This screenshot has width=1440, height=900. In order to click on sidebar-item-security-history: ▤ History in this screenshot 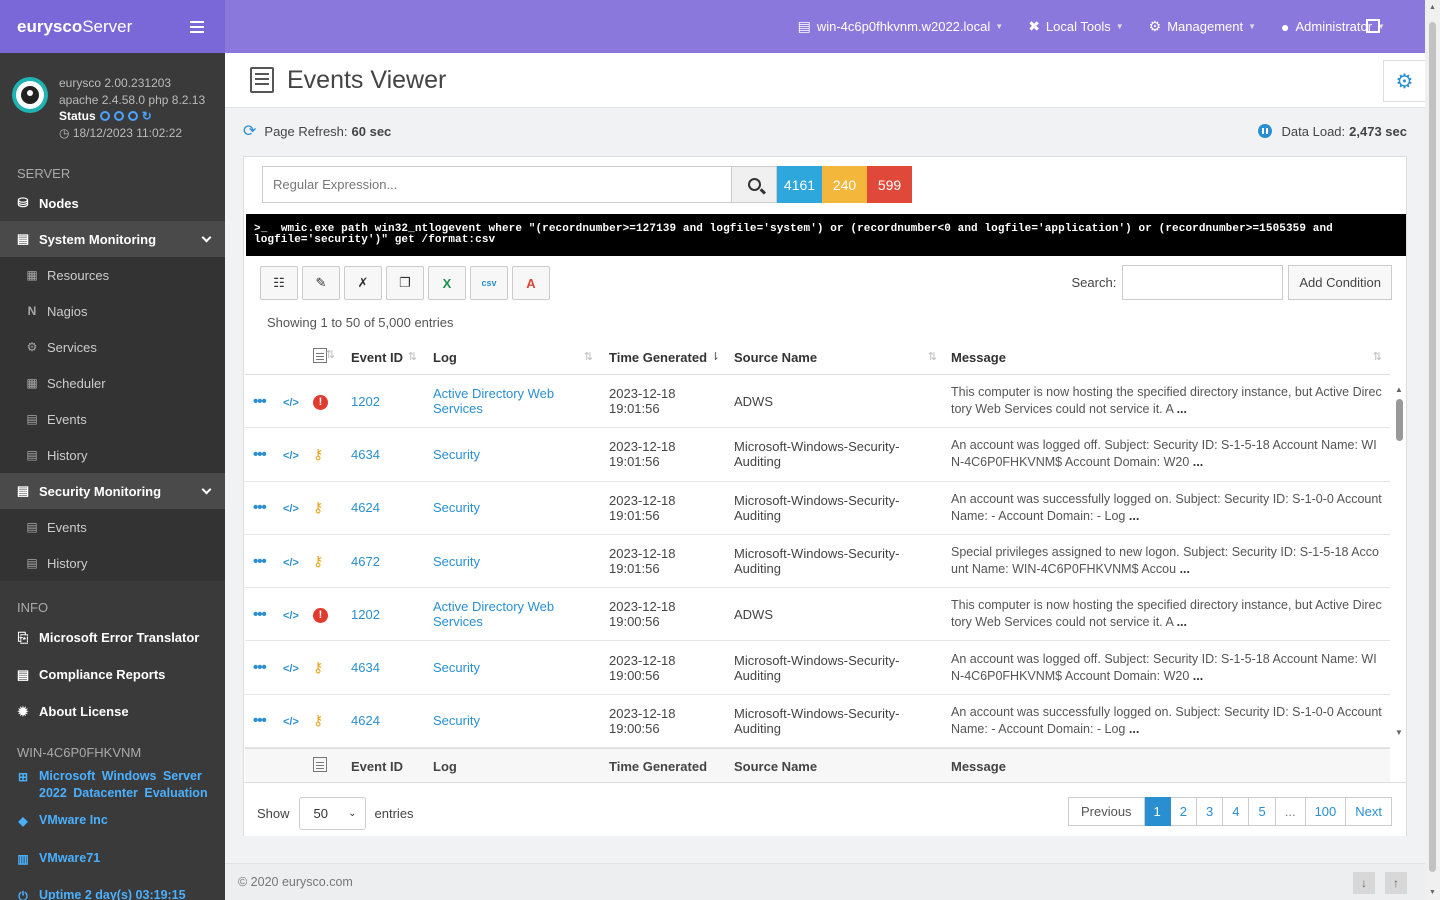, I will do `click(112, 563)`.